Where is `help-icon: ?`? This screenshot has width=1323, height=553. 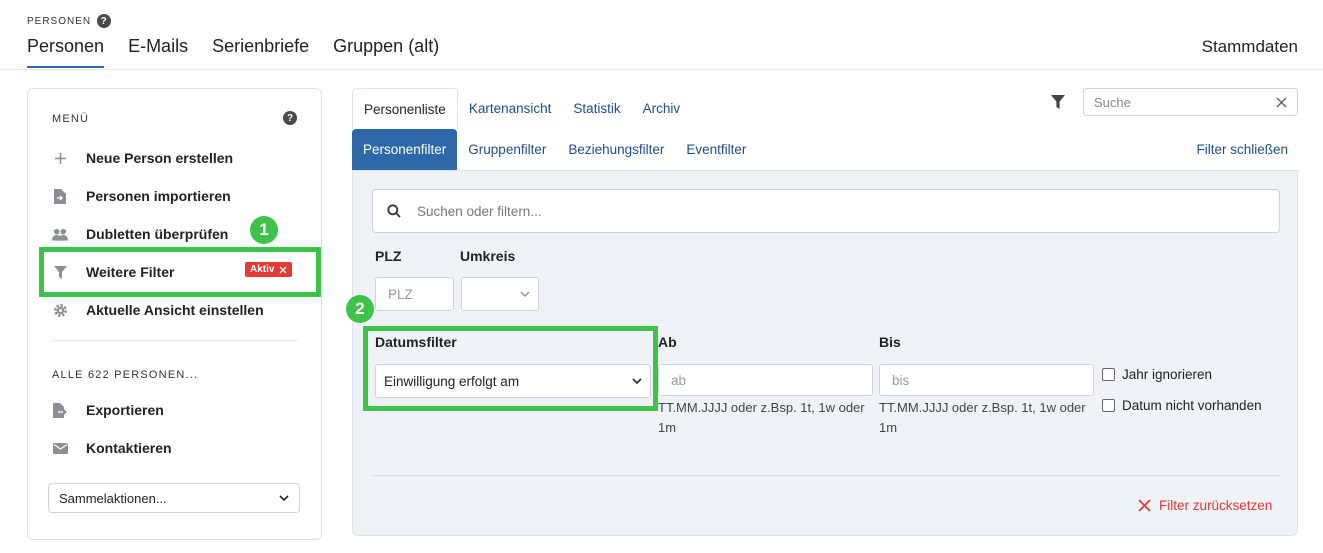
help-icon: ? is located at coordinates (104, 21).